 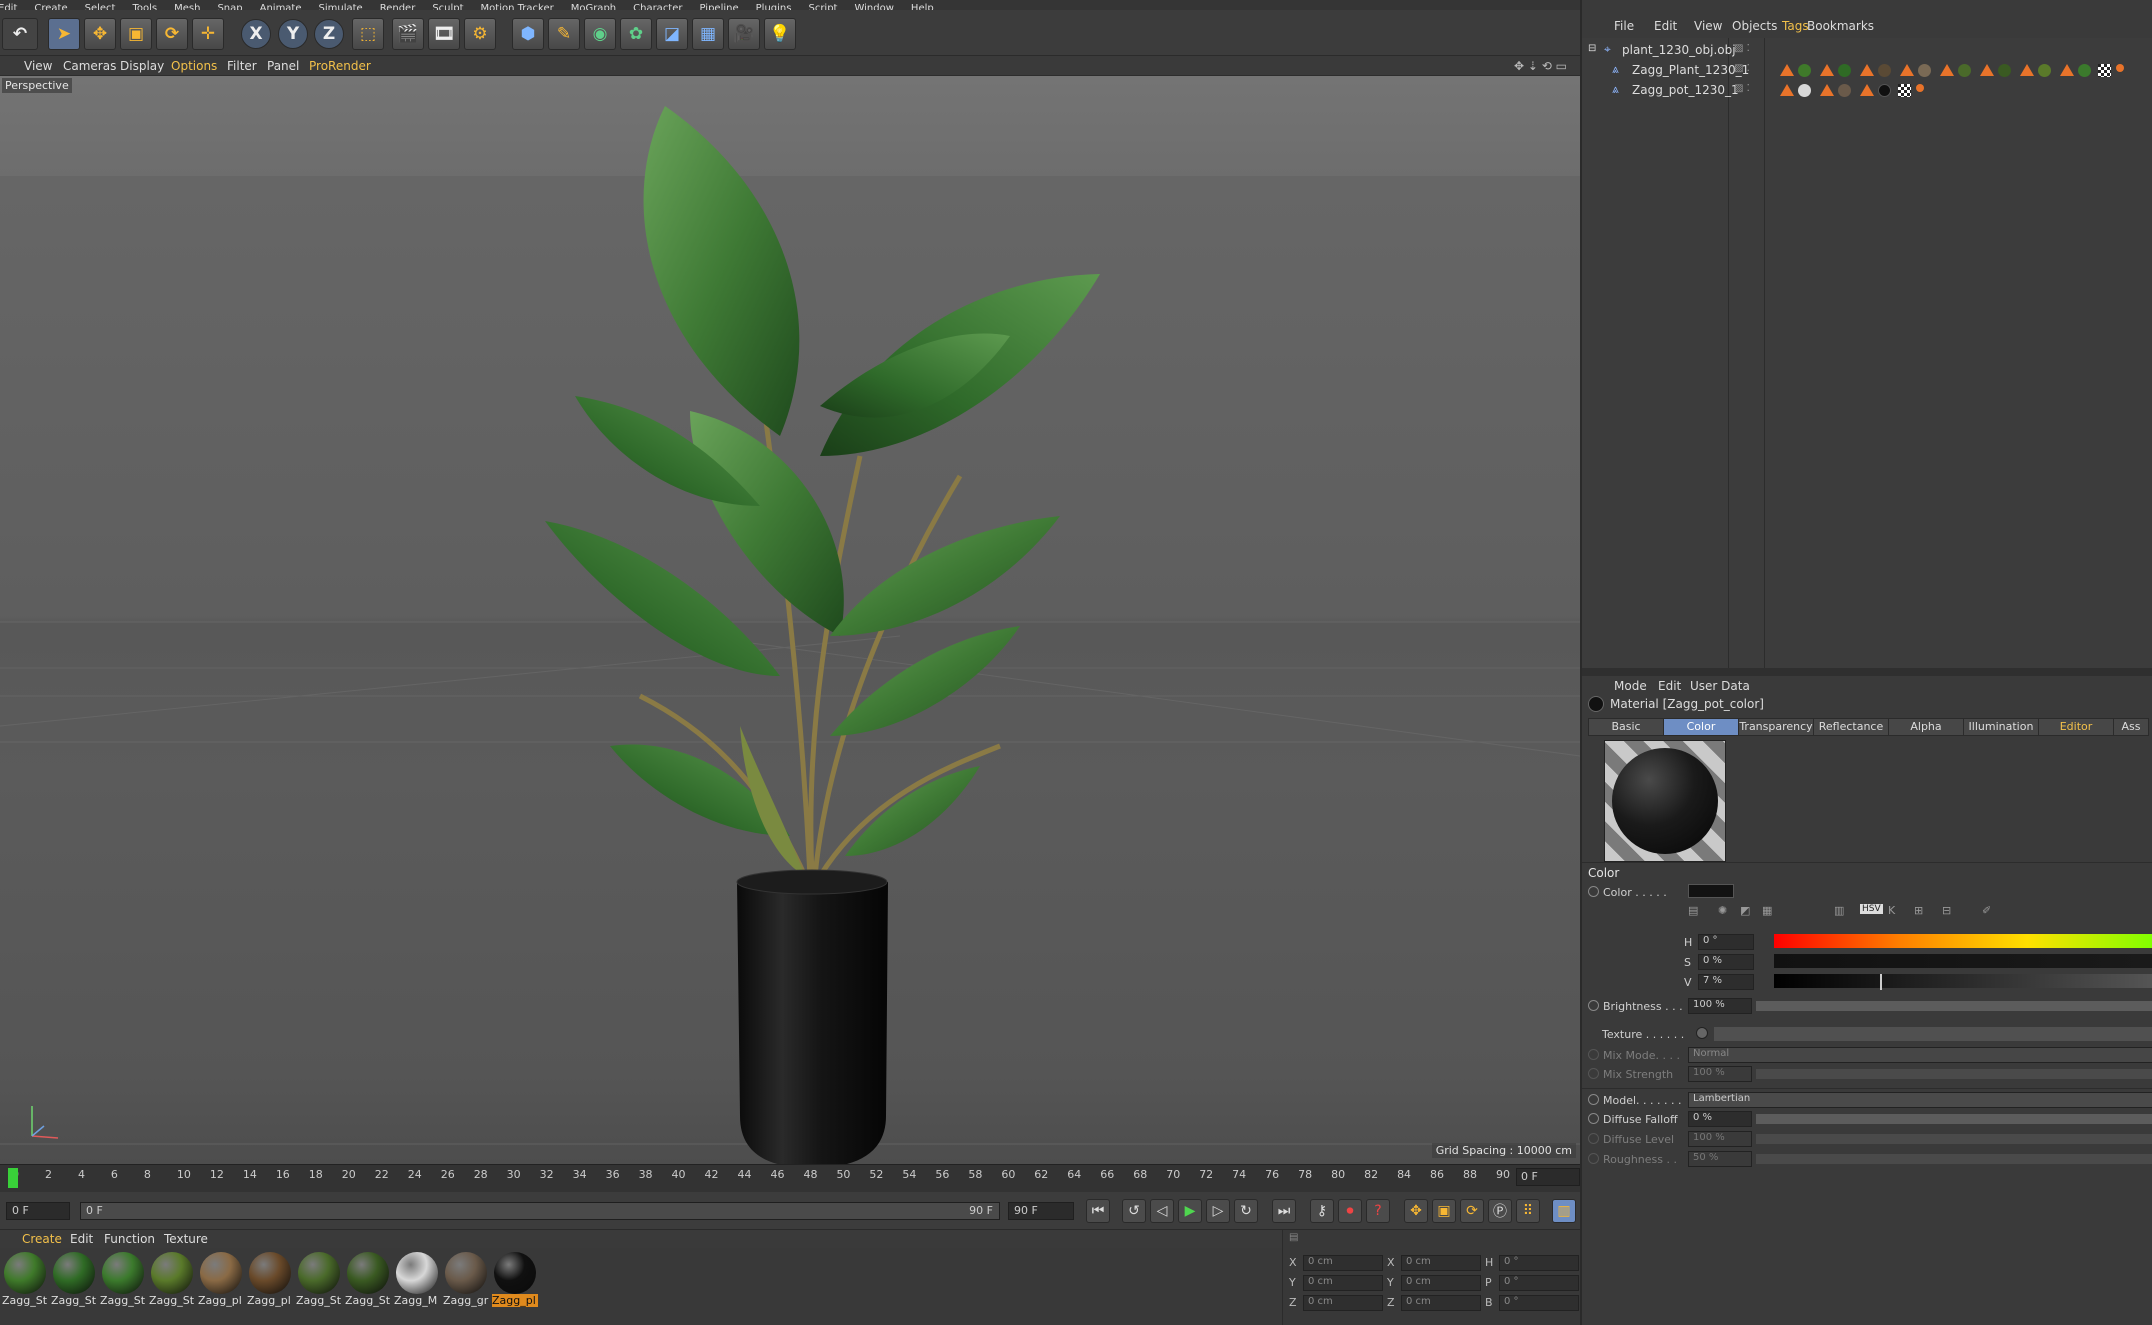 I want to click on viewport-menu-display: Display, so click(x=142, y=66).